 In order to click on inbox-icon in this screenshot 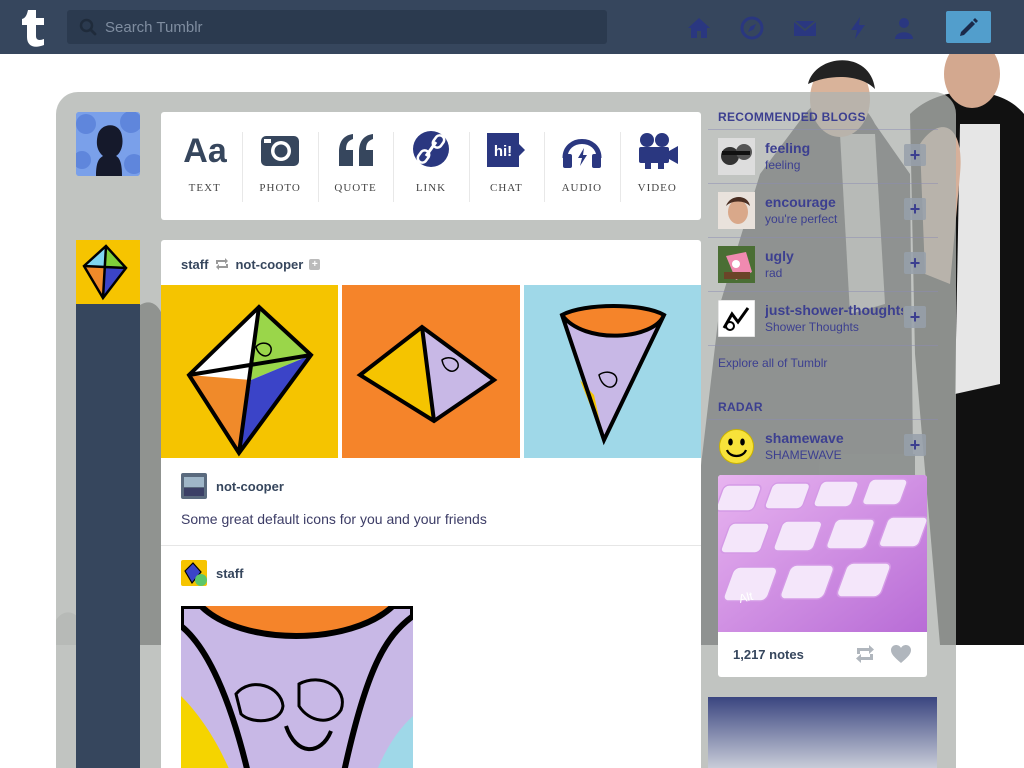, I will do `click(805, 28)`.